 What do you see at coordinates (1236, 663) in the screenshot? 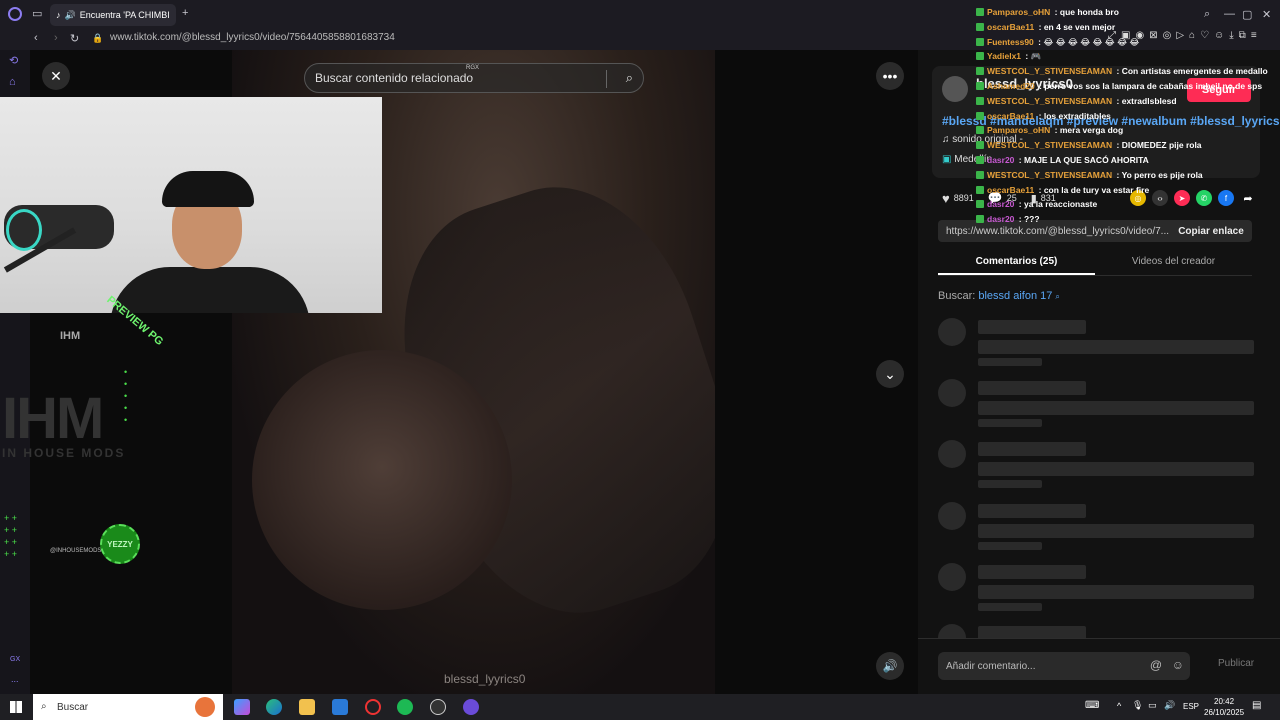
I see `publish-button: Publicar` at bounding box center [1236, 663].